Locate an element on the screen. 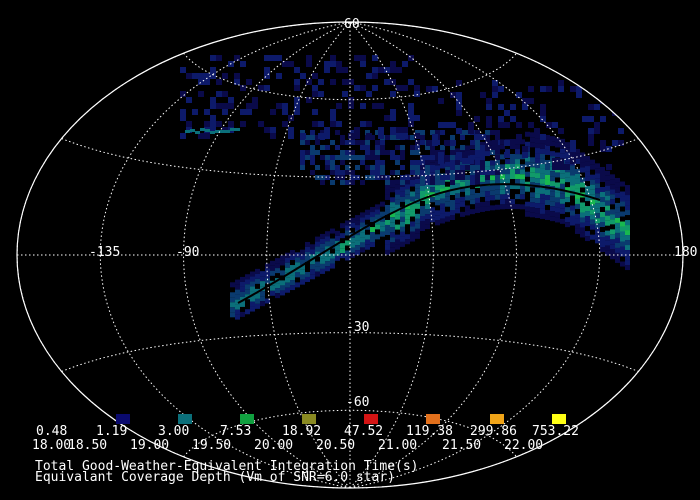 This screenshot has width=700, height=500. legend-time-value: 299.86 is located at coordinates (493, 431).